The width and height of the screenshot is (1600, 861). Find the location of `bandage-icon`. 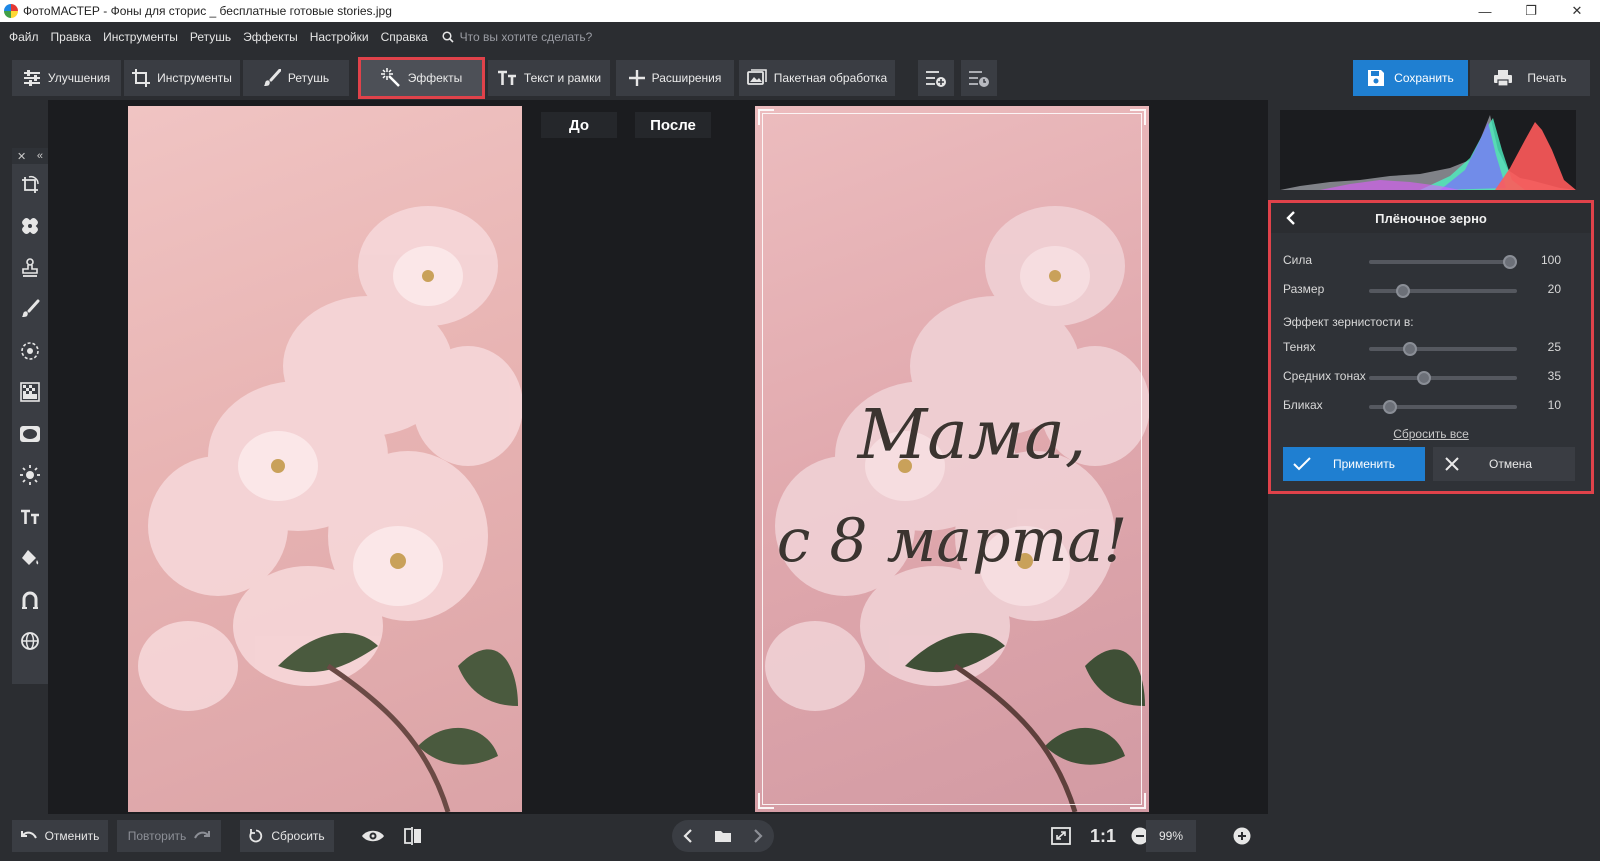

bandage-icon is located at coordinates (30, 226).